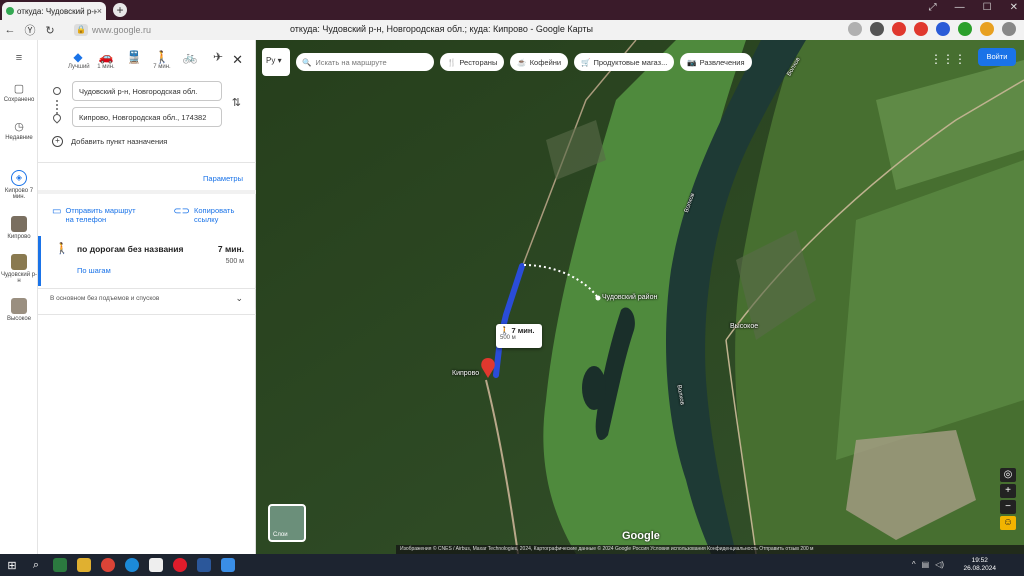  I want to click on menu-icon: ≡, so click(19, 58).